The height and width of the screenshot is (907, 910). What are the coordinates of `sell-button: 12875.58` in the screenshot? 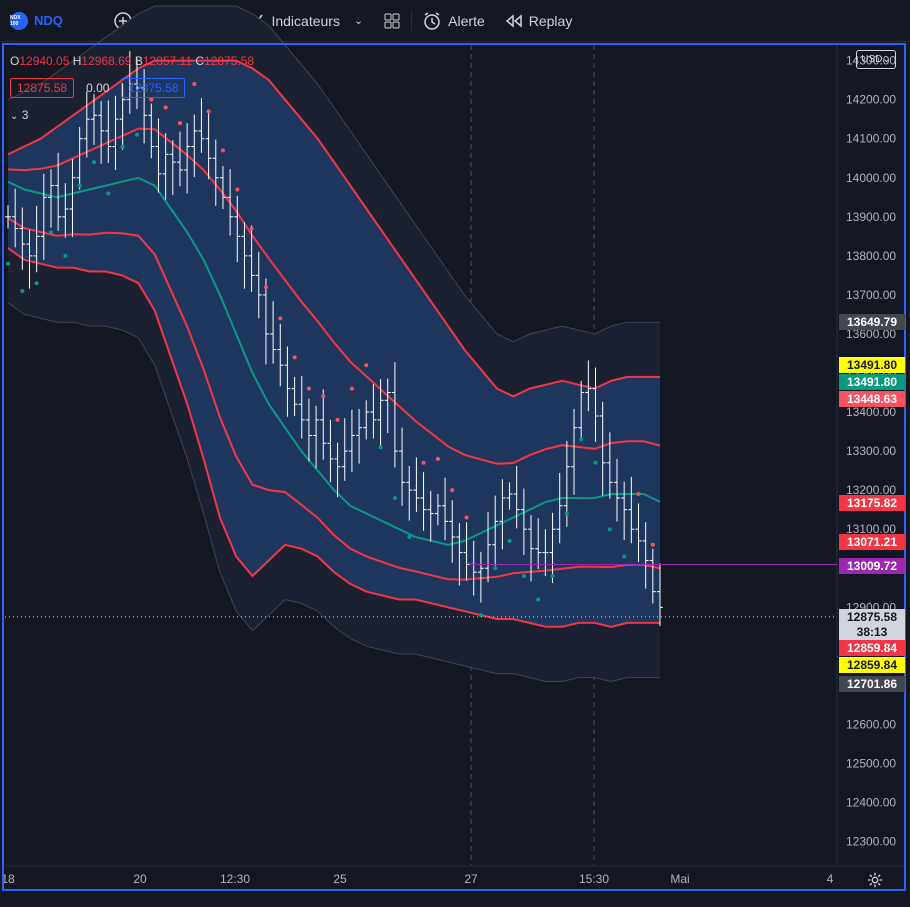 It's located at (42, 88).